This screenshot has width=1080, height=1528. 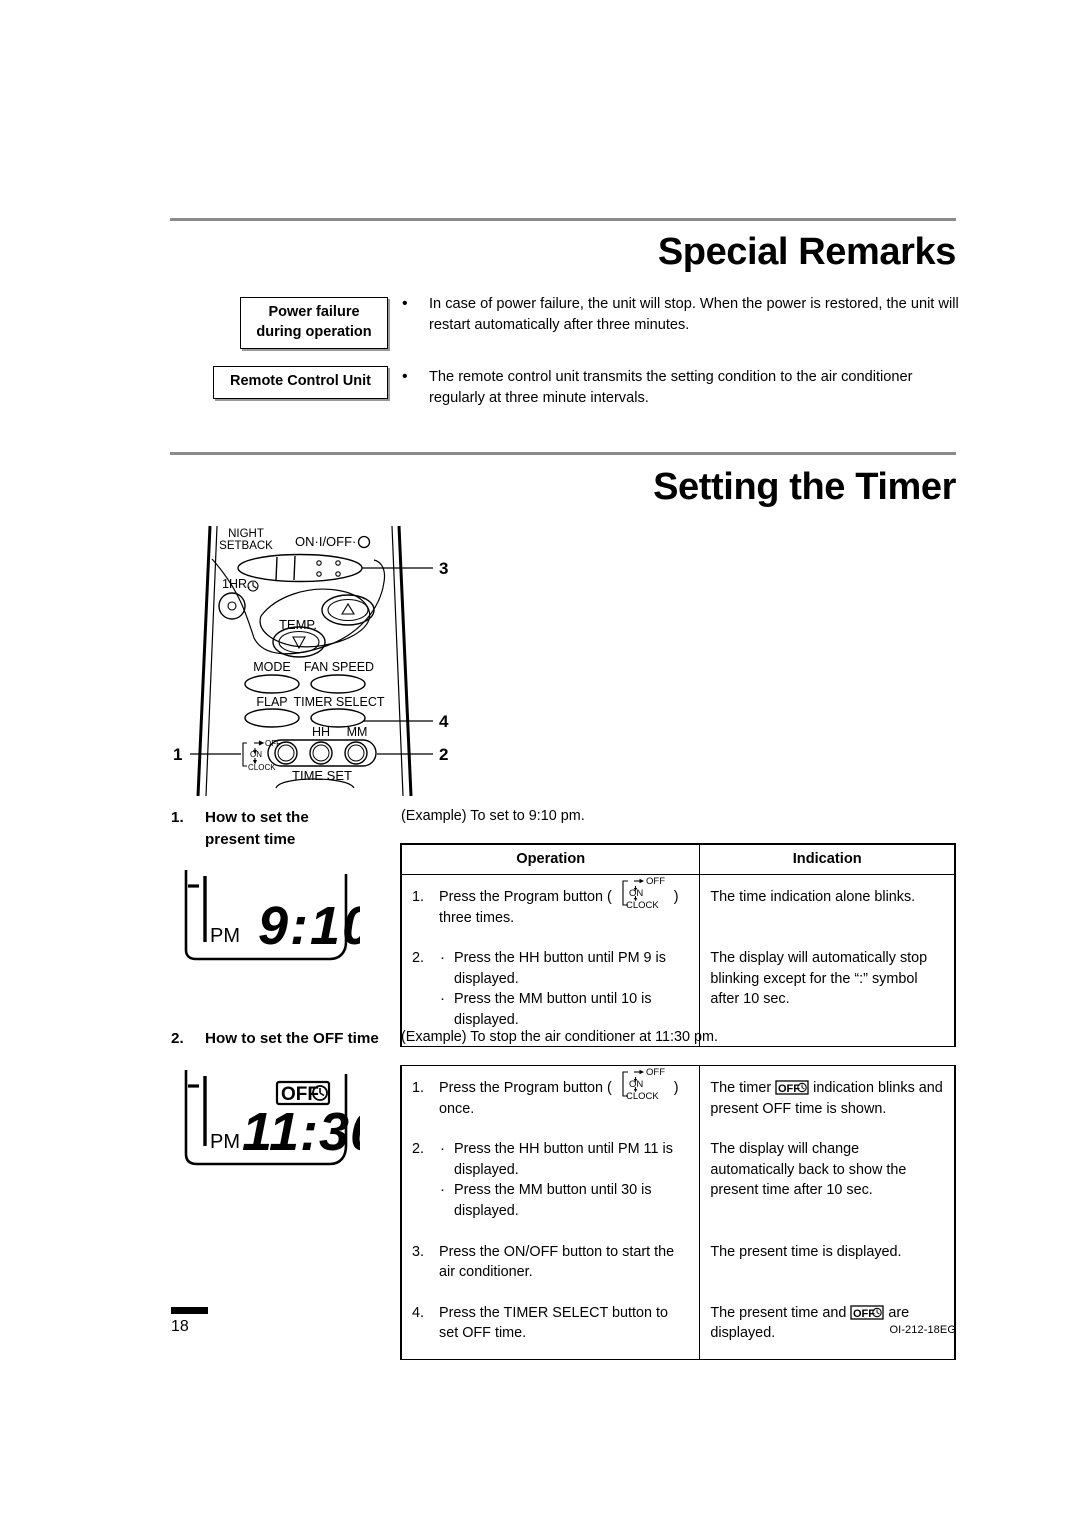 I want to click on lcd-display-off-time: OFF PM 11:30, so click(x=270, y=1119).